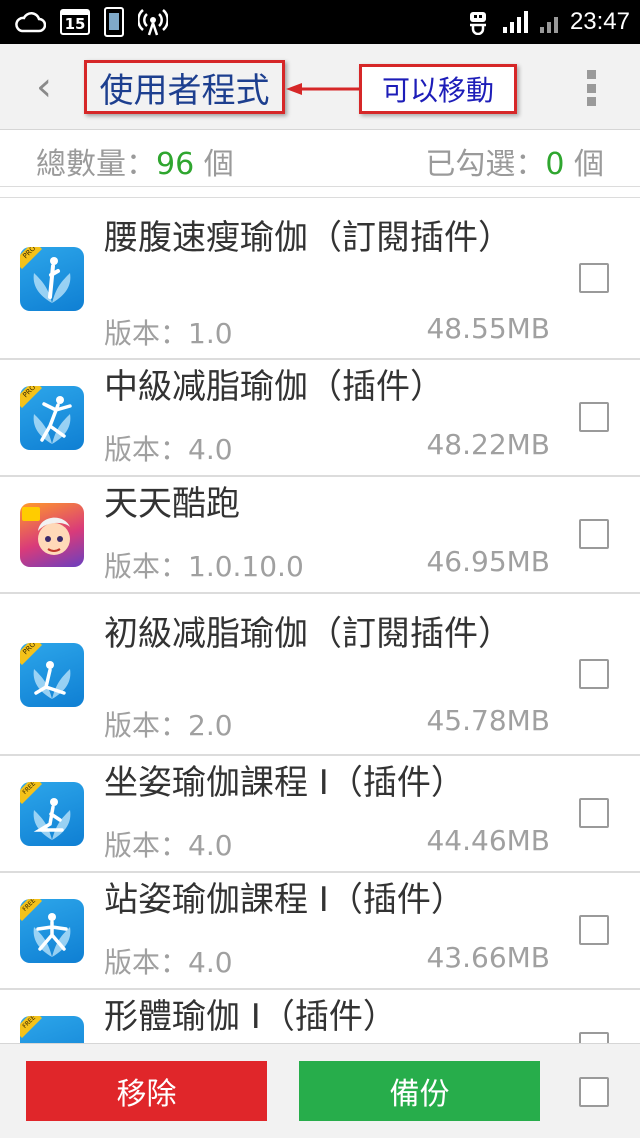 This screenshot has height=1138, width=640. What do you see at coordinates (320, 931) in the screenshot?
I see `list-item: FREE 站姿瑜伽課程 I（插件） 版本：4.0 43.66MB` at bounding box center [320, 931].